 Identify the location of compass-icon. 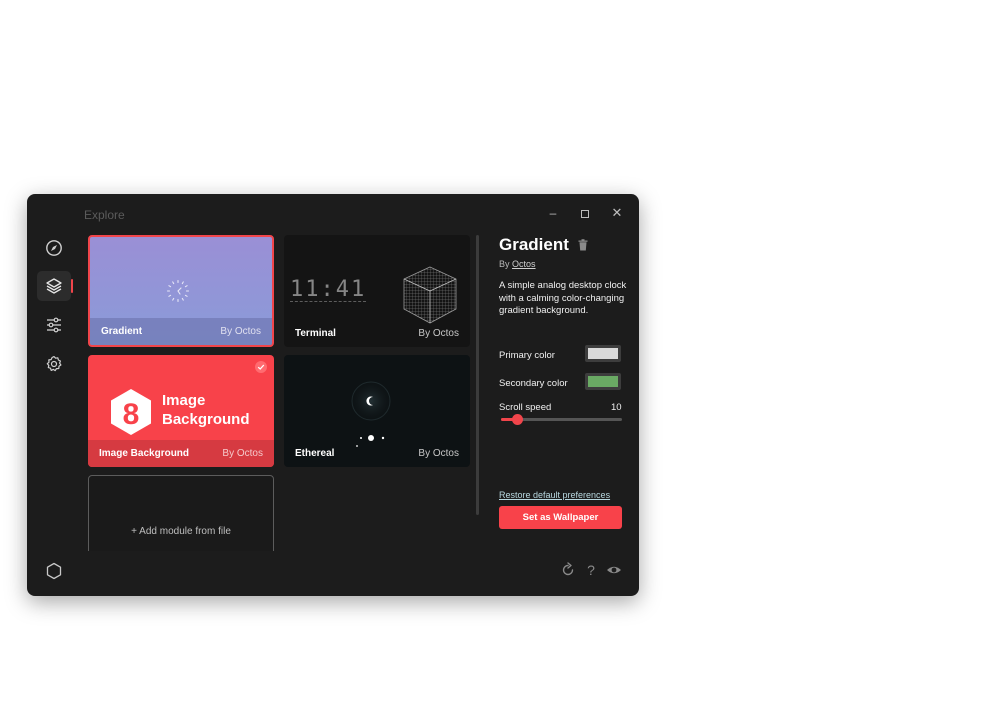
(54, 248).